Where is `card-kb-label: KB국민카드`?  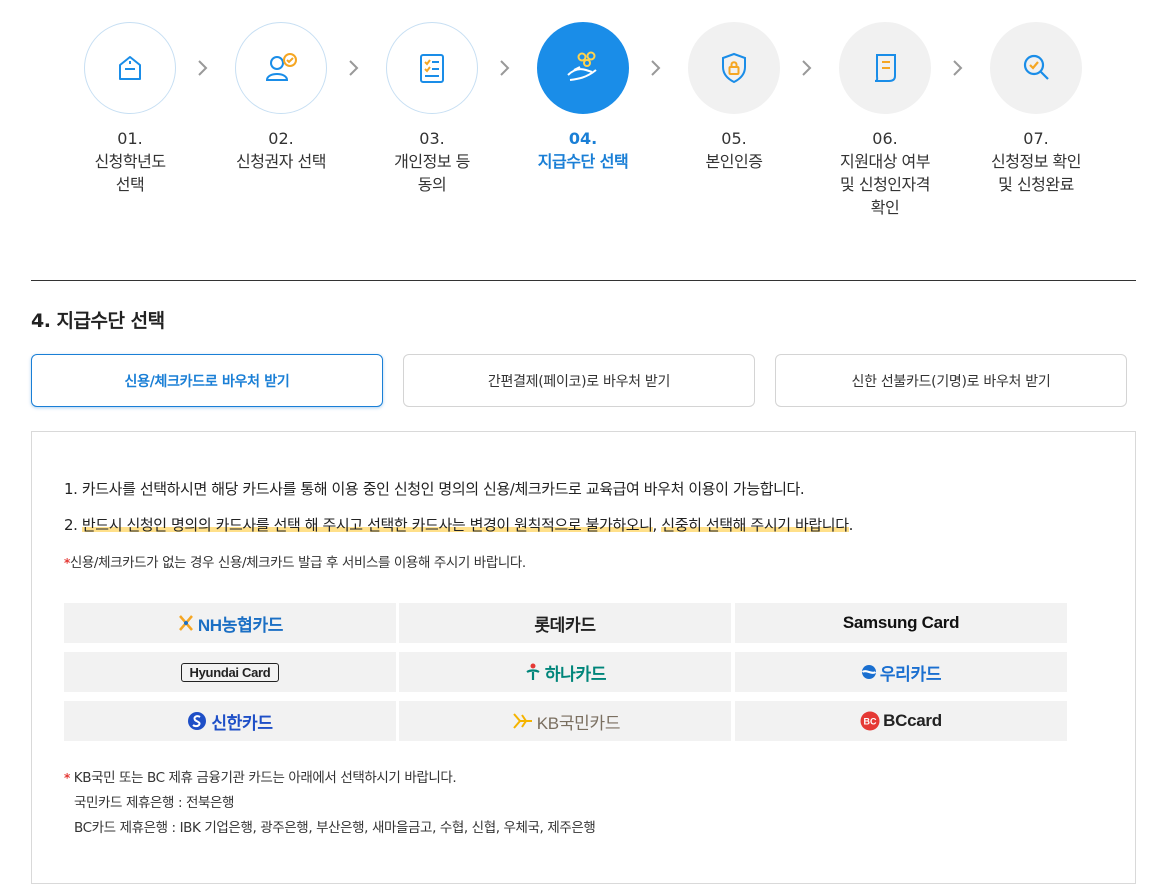 card-kb-label: KB국민카드 is located at coordinates (578, 723).